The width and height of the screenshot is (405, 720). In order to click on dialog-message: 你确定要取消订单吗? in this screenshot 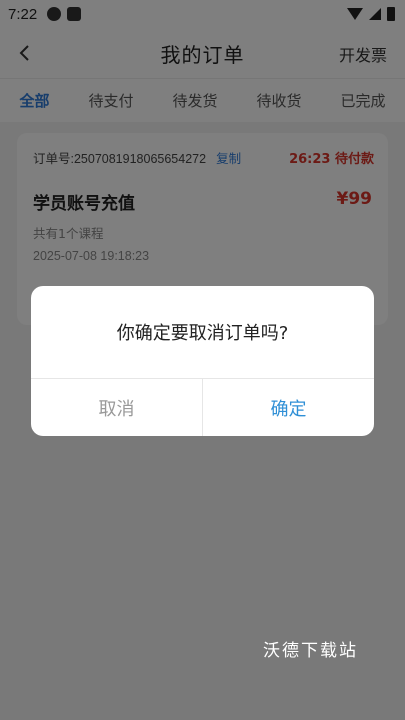, I will do `click(202, 333)`.